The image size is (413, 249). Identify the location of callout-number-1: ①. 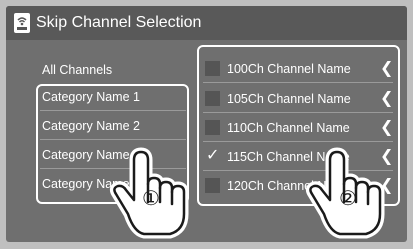
(151, 199).